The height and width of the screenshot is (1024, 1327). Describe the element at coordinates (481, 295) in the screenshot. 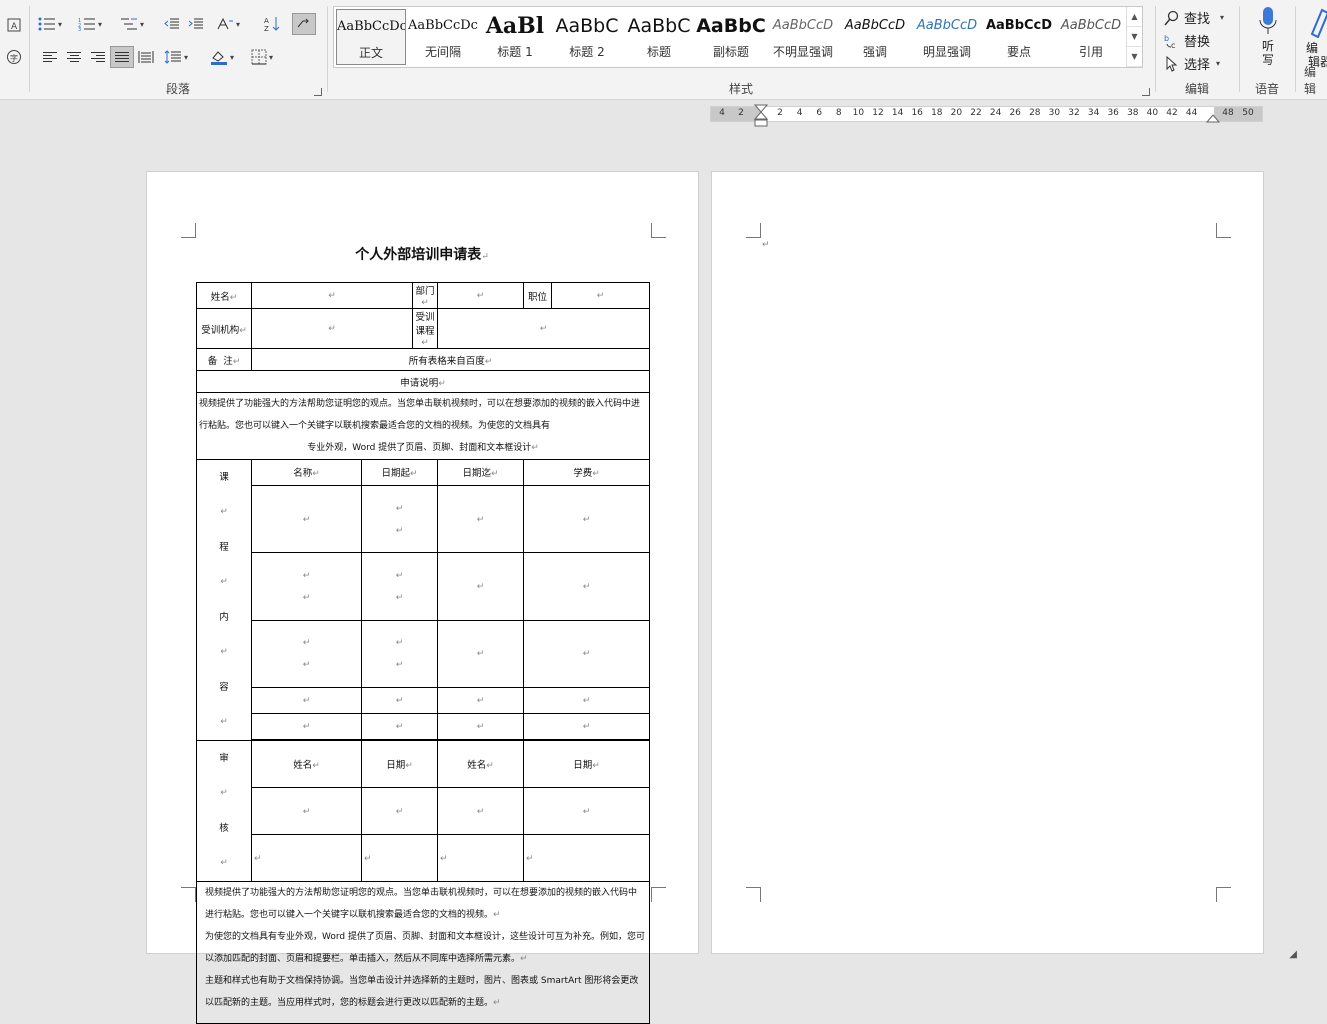

I see `dept-value-cell: ↵` at that location.